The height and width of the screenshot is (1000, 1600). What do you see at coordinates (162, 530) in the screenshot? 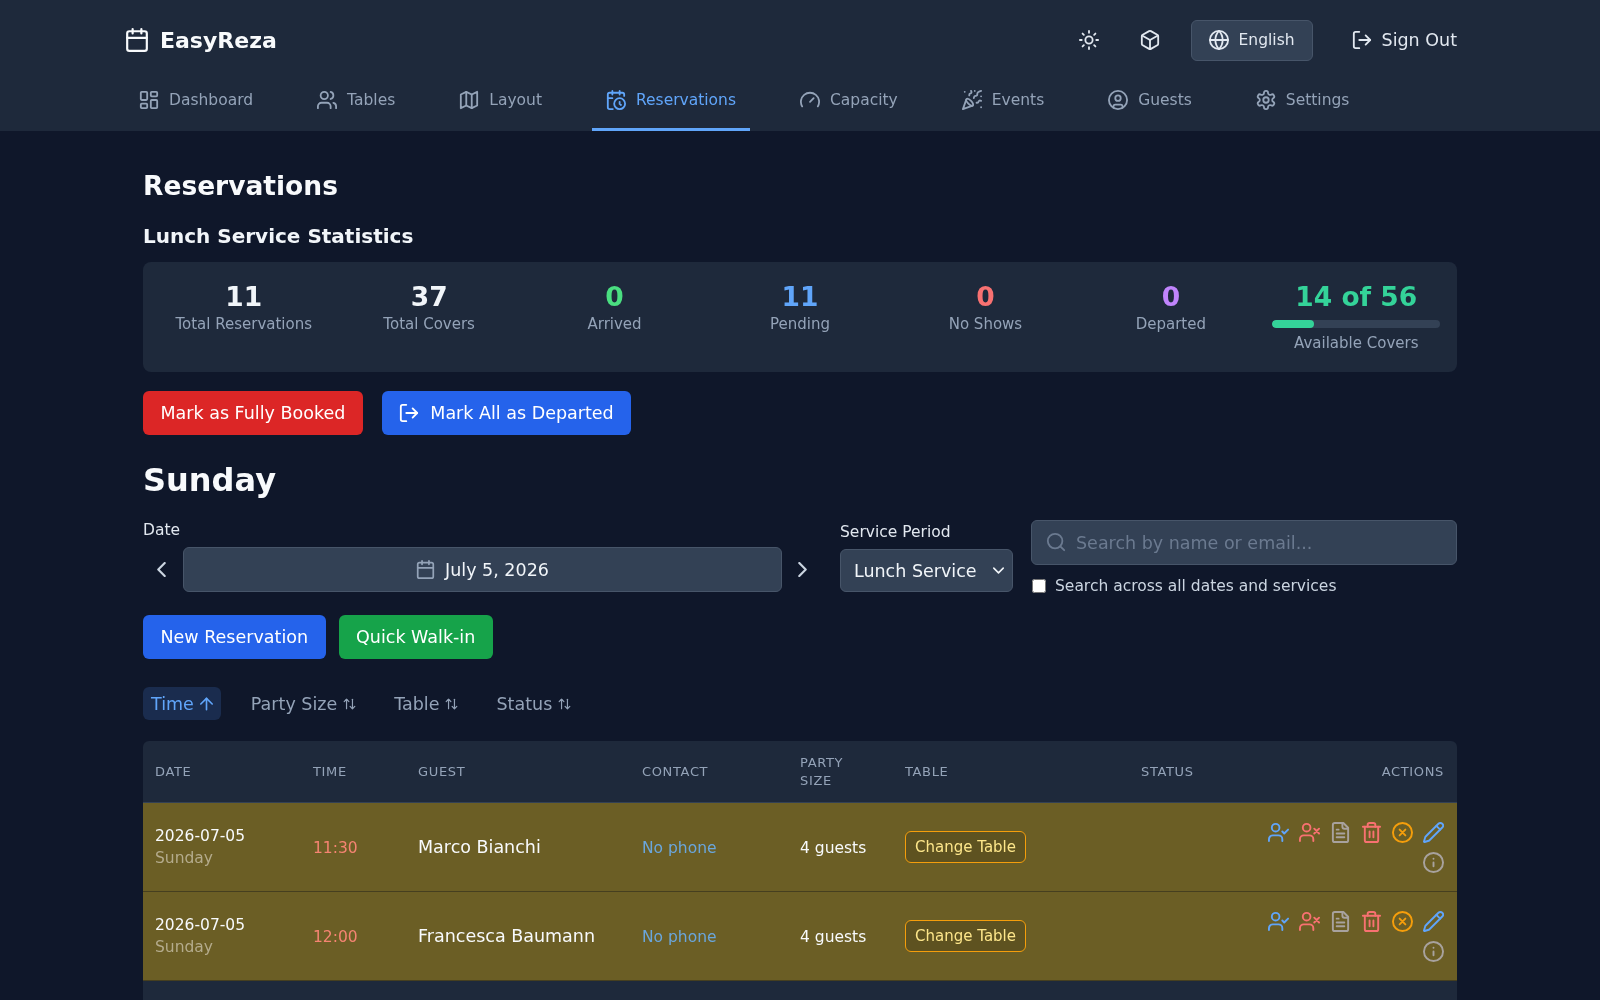
I see `field-label: Date` at bounding box center [162, 530].